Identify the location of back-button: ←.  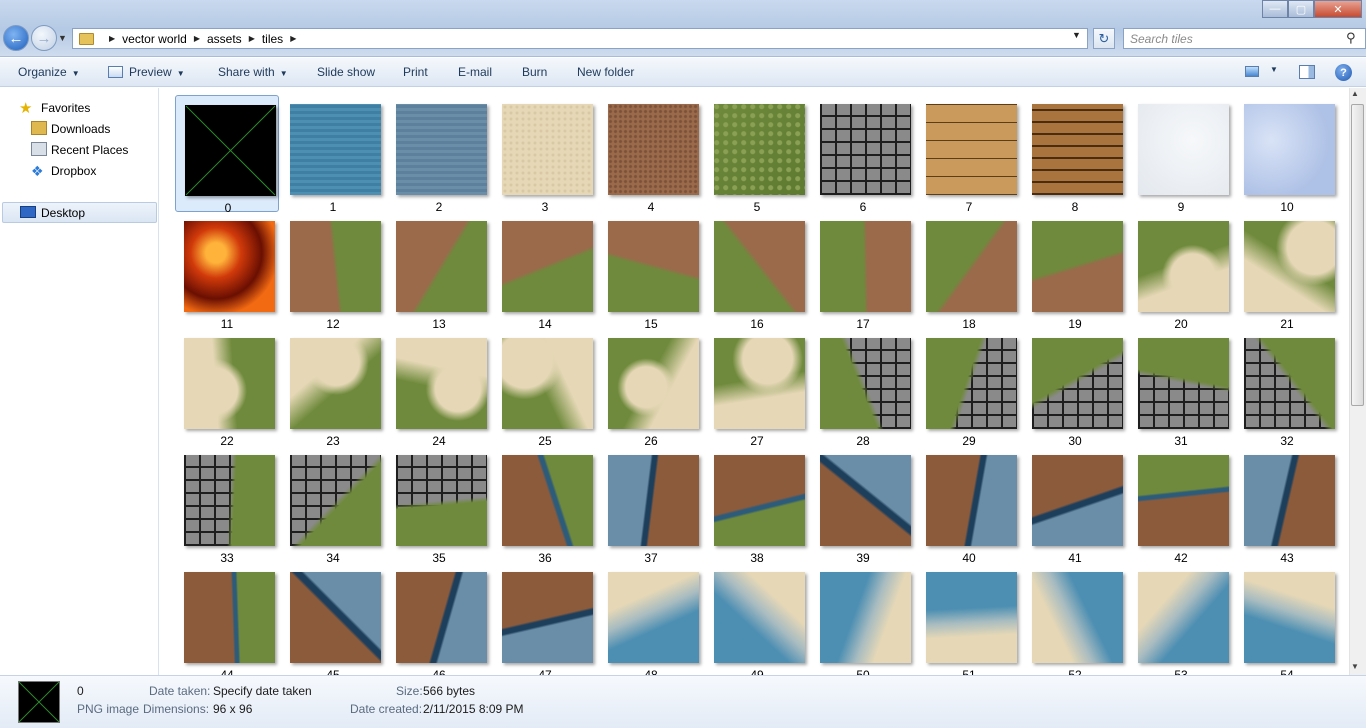
(16, 38).